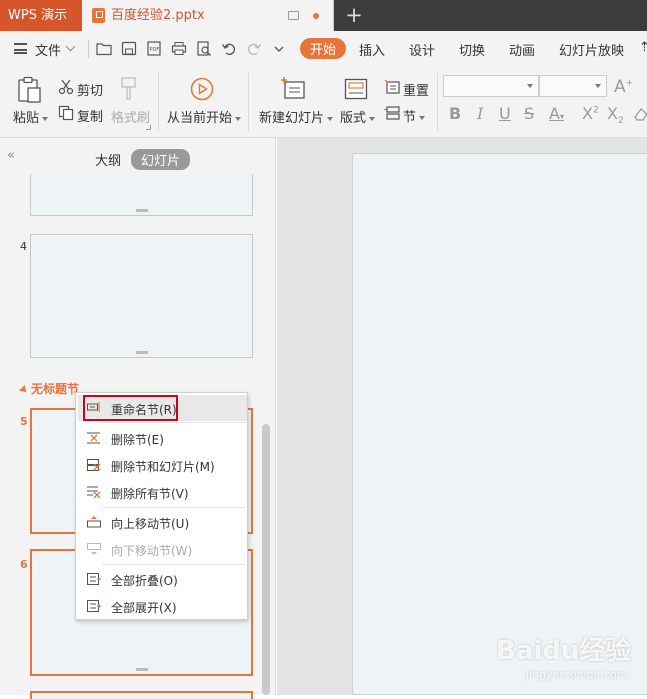  What do you see at coordinates (24, 421) in the screenshot?
I see `slide-number: 5` at bounding box center [24, 421].